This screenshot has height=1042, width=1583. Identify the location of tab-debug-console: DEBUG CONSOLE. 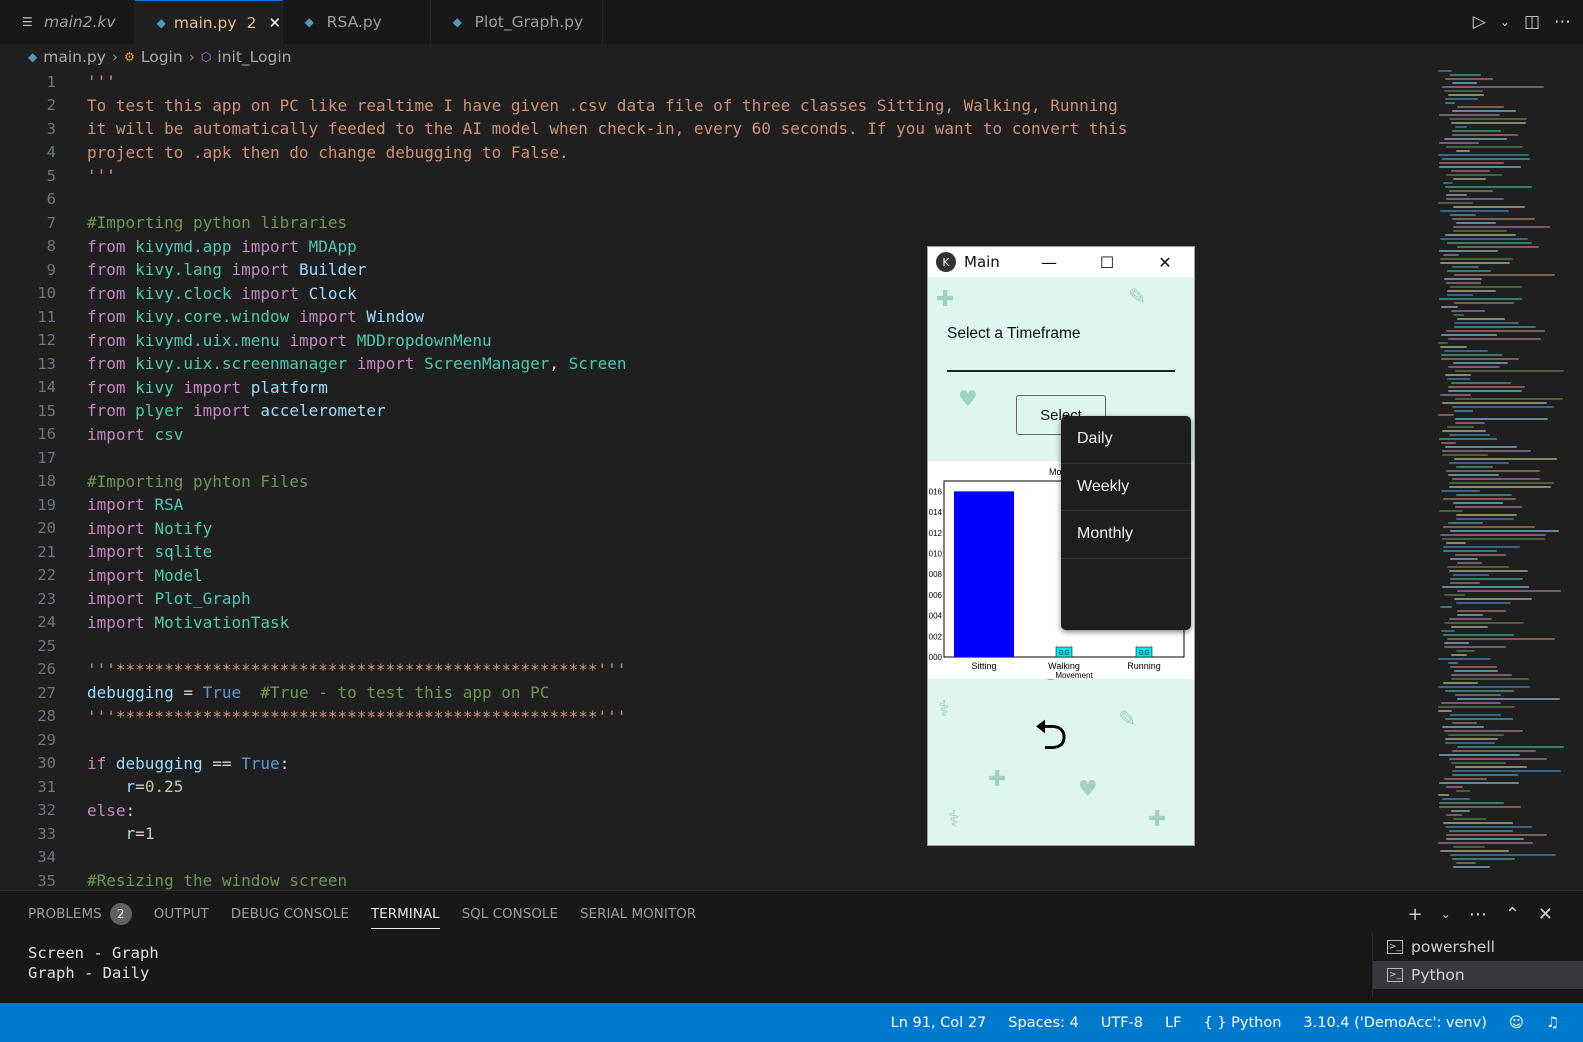
(290, 914).